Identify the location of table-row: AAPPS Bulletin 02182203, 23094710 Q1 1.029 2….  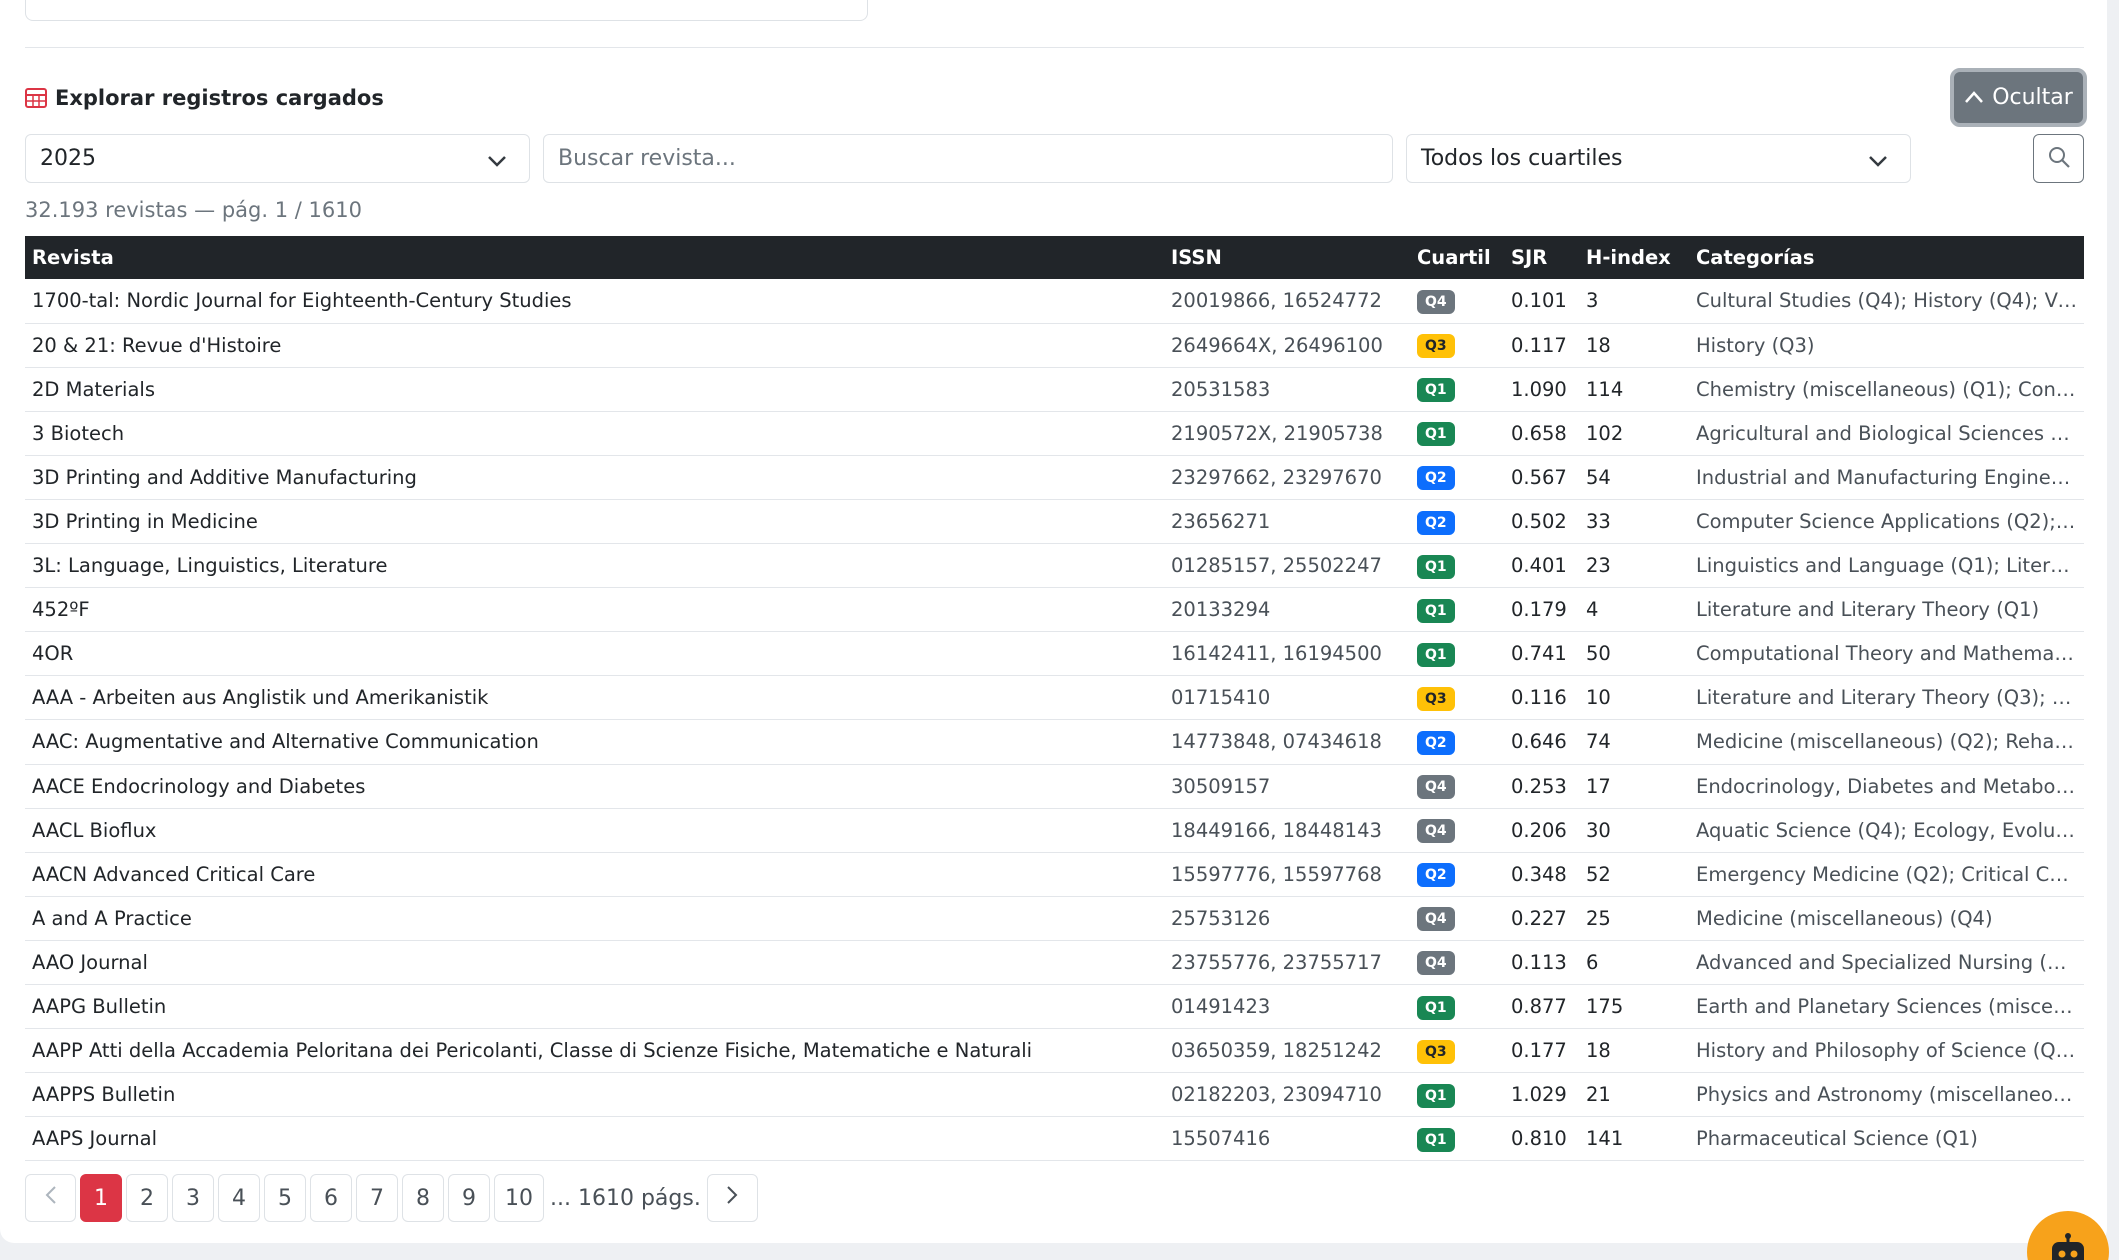
(1054, 1095).